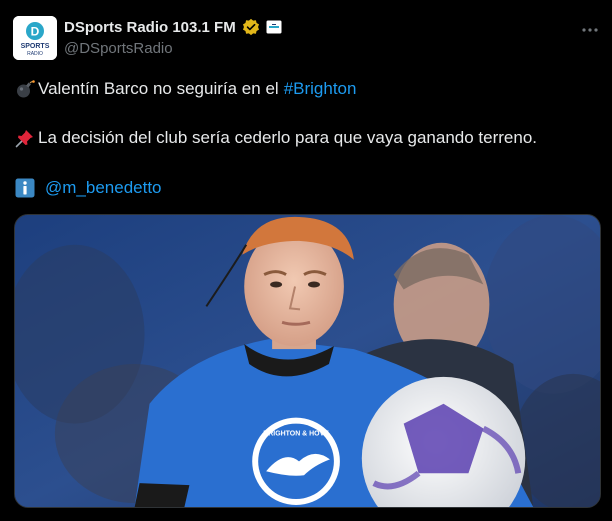  Describe the element at coordinates (25, 188) in the screenshot. I see `info-emoji-icon` at that location.